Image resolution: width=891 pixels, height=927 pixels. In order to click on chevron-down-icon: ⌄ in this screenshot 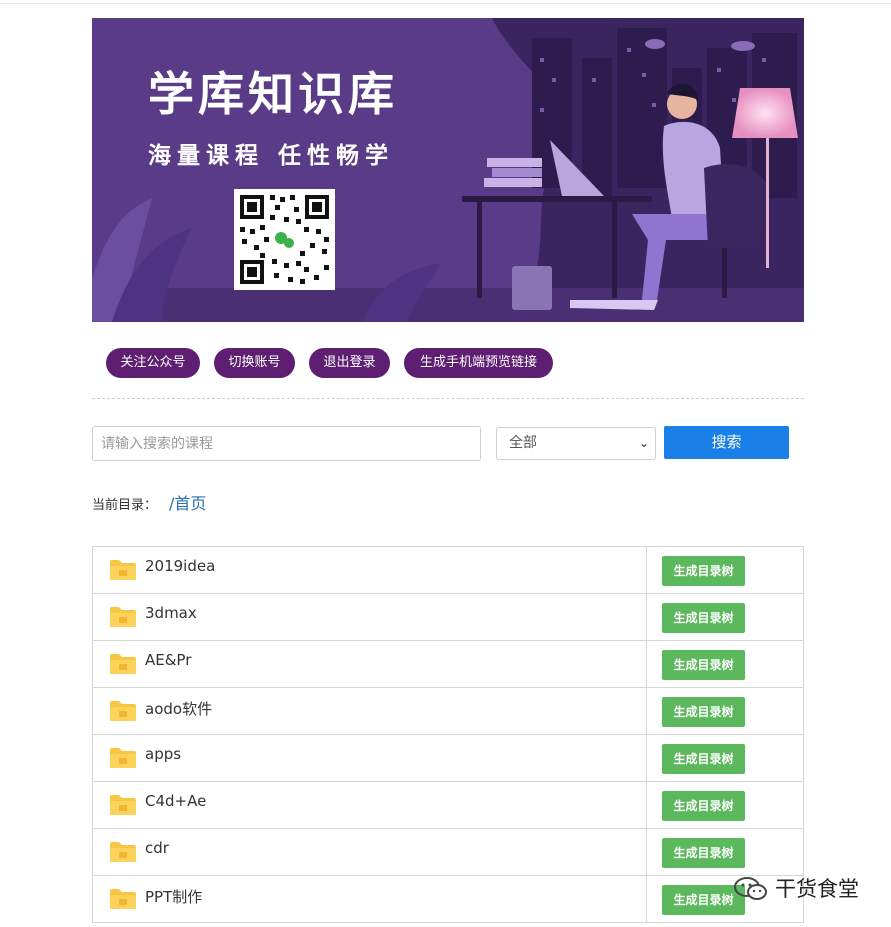, I will do `click(643, 443)`.